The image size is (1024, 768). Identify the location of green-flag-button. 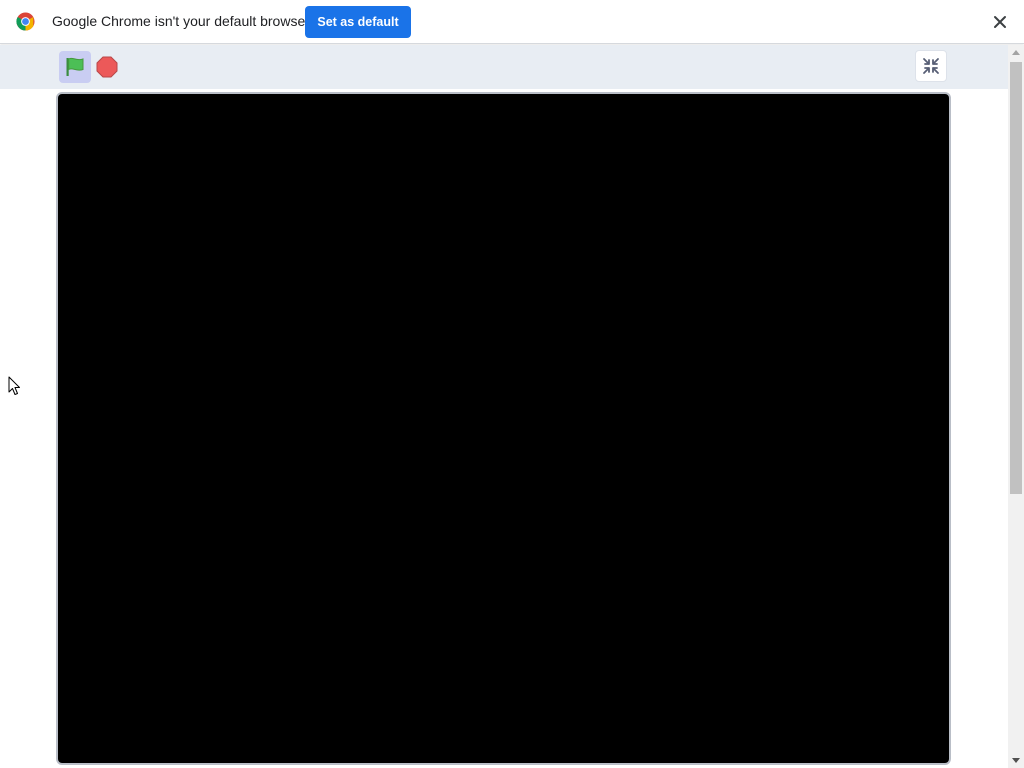
(75, 67).